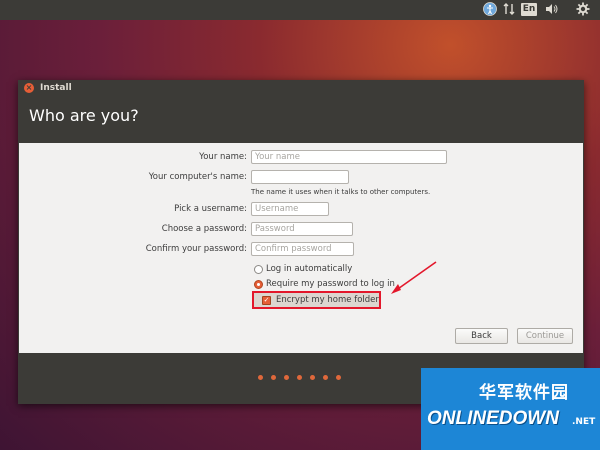 The width and height of the screenshot is (600, 450). I want to click on site-watermark: 华军软件园 ONLINEDOWN .NET, so click(510, 409).